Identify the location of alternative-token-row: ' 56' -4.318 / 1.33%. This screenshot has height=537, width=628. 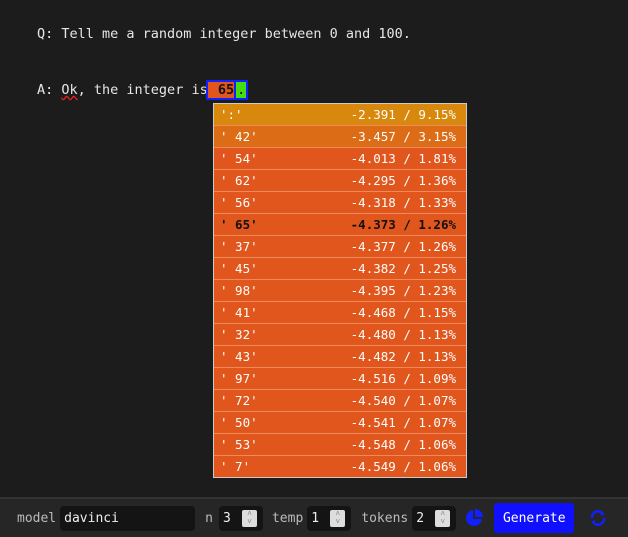
(340, 203).